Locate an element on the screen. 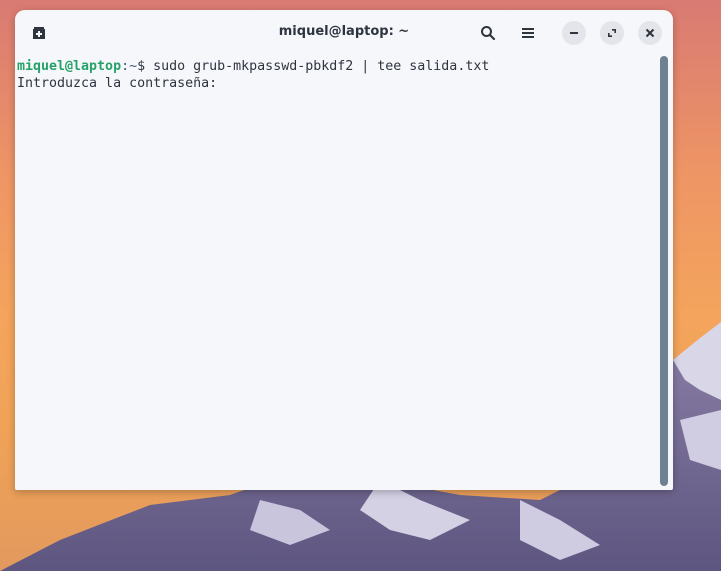  menu-button is located at coordinates (528, 33).